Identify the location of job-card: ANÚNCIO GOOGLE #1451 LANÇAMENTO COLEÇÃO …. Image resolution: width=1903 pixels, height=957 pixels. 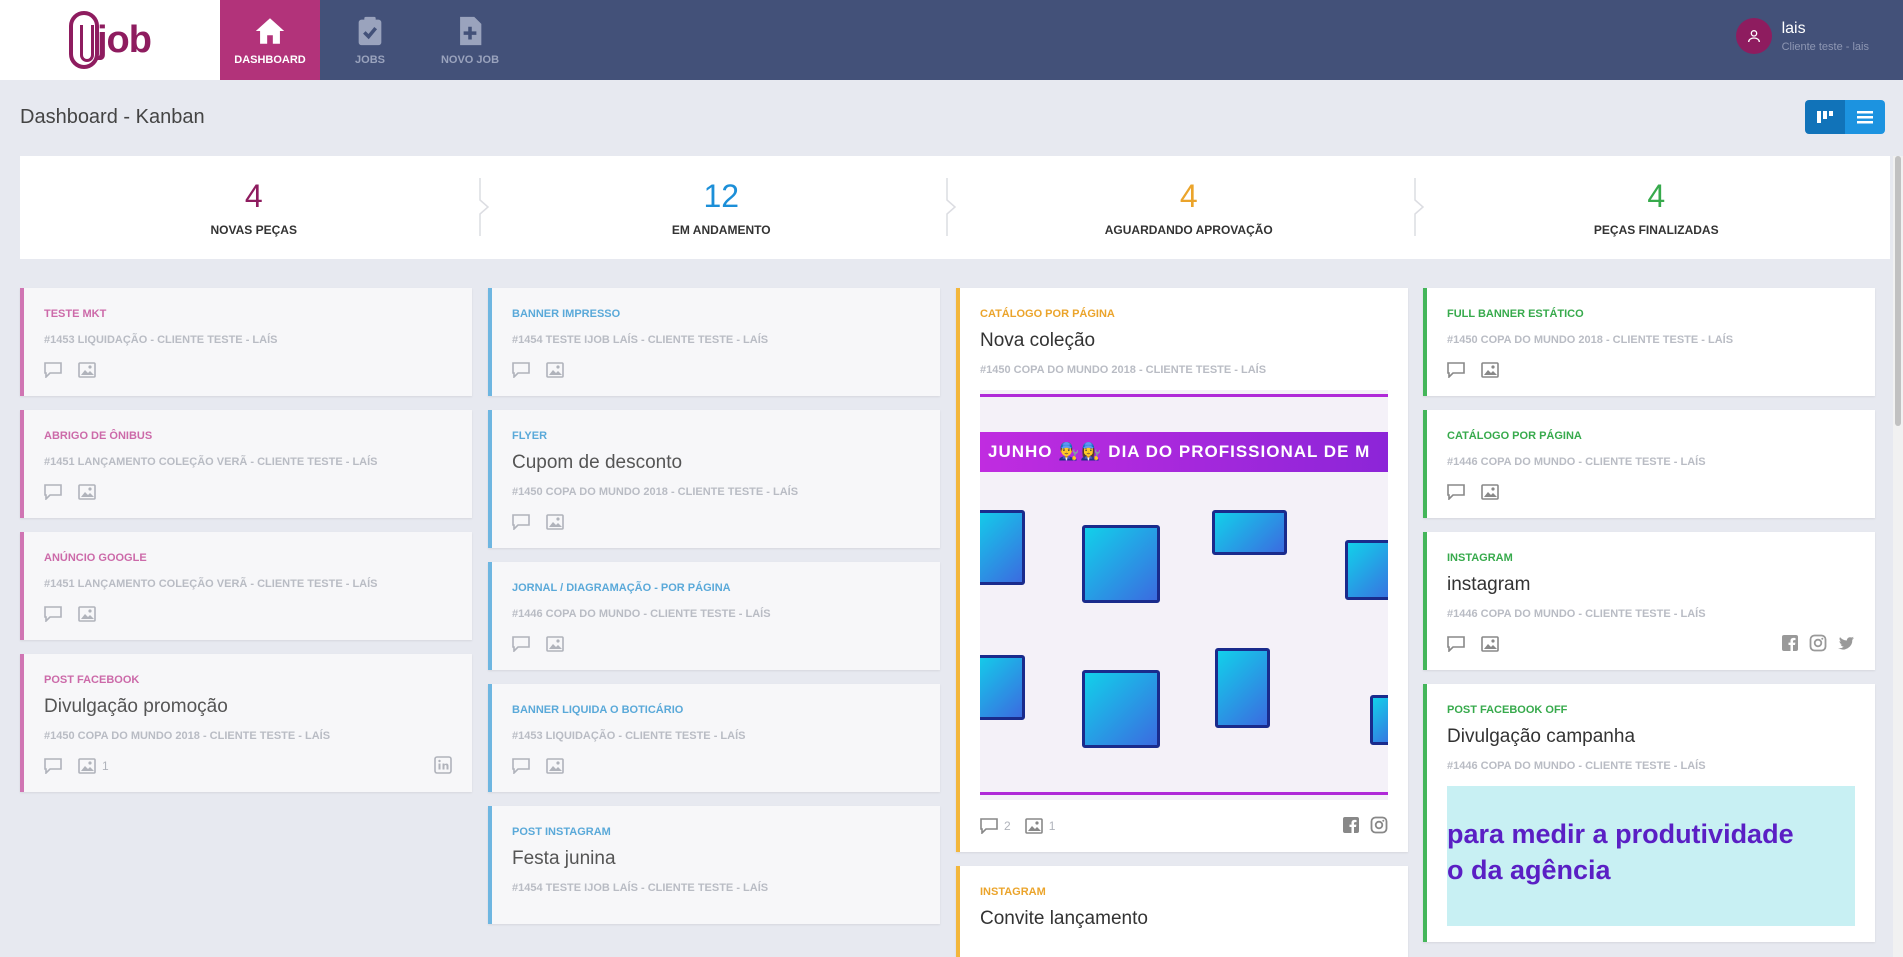
(246, 586).